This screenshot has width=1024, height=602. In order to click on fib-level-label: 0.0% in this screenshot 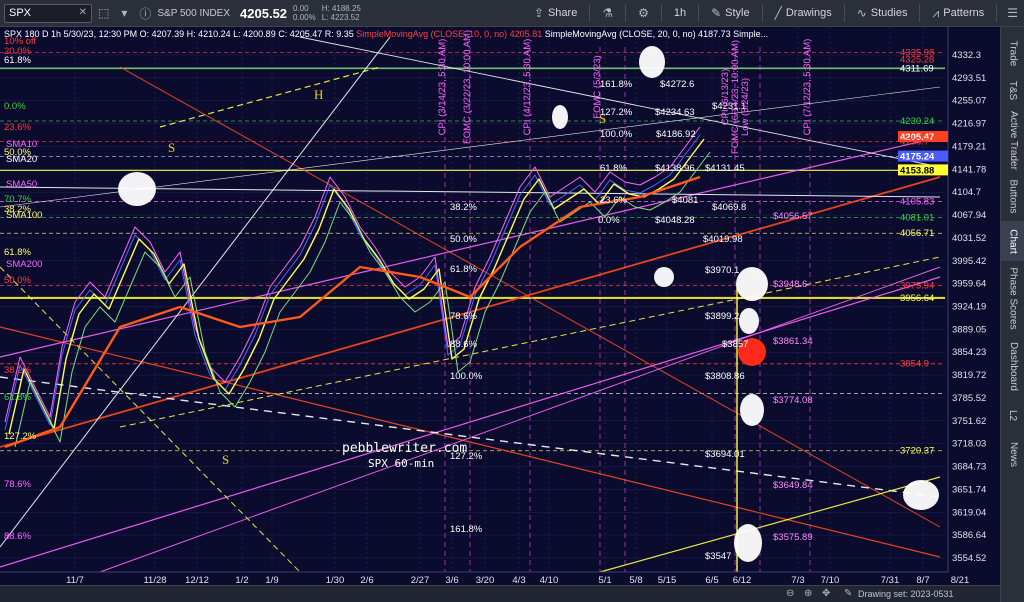, I will do `click(609, 220)`.